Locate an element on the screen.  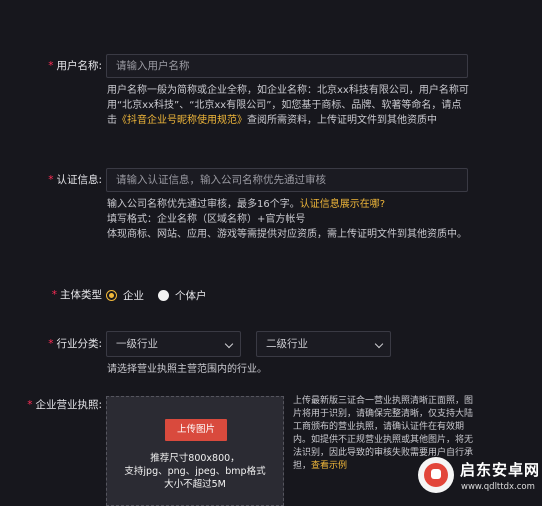
entity-type-label: * 主体类型 is located at coordinates (76, 295).